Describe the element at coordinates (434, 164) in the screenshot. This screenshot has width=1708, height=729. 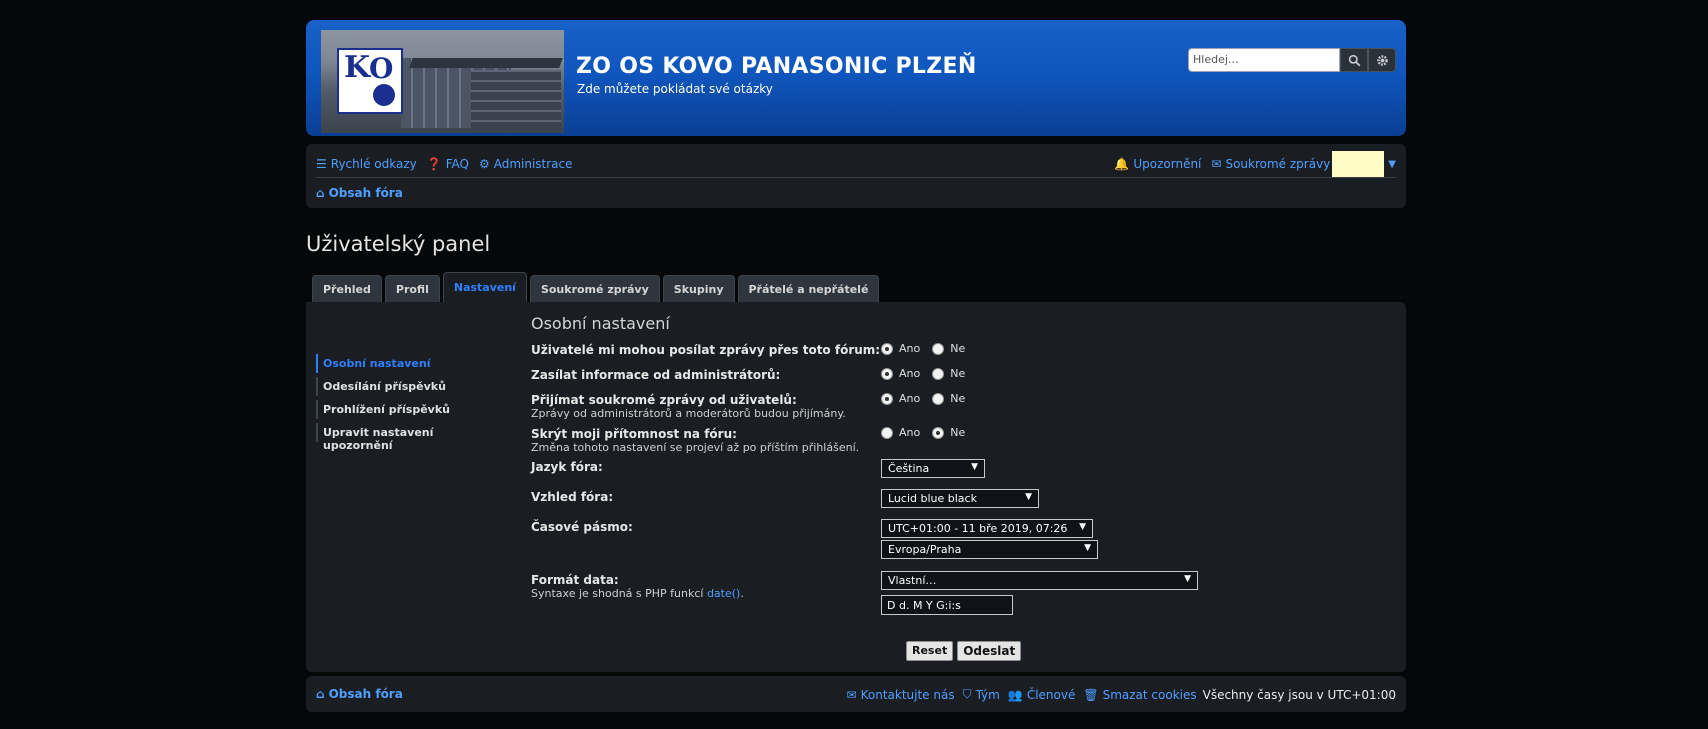
I see `question-icon: ❓` at that location.